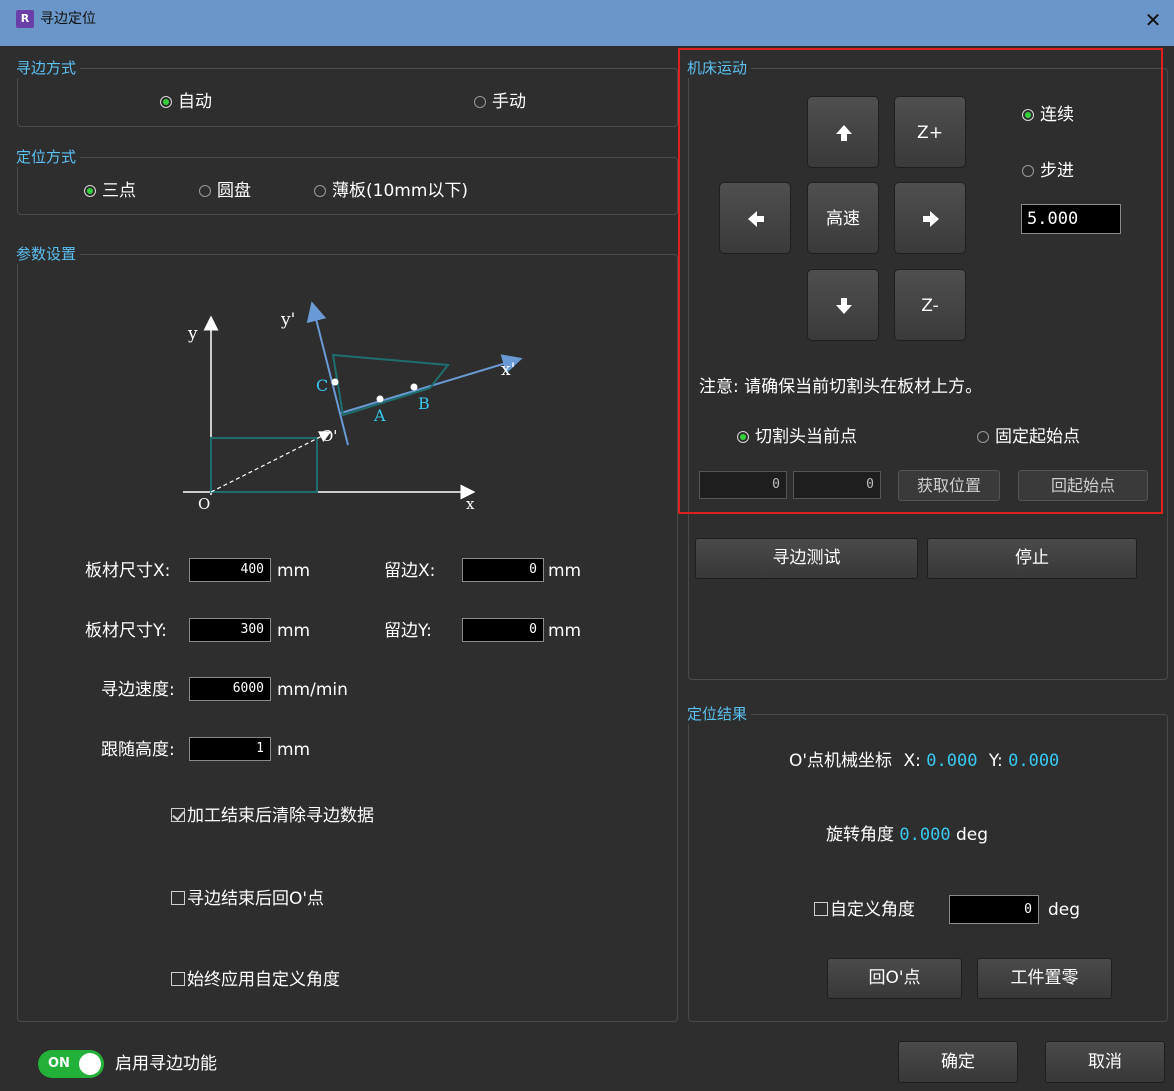 The image size is (1174, 1091). I want to click on jog-z-plus-label: Z+, so click(930, 133).